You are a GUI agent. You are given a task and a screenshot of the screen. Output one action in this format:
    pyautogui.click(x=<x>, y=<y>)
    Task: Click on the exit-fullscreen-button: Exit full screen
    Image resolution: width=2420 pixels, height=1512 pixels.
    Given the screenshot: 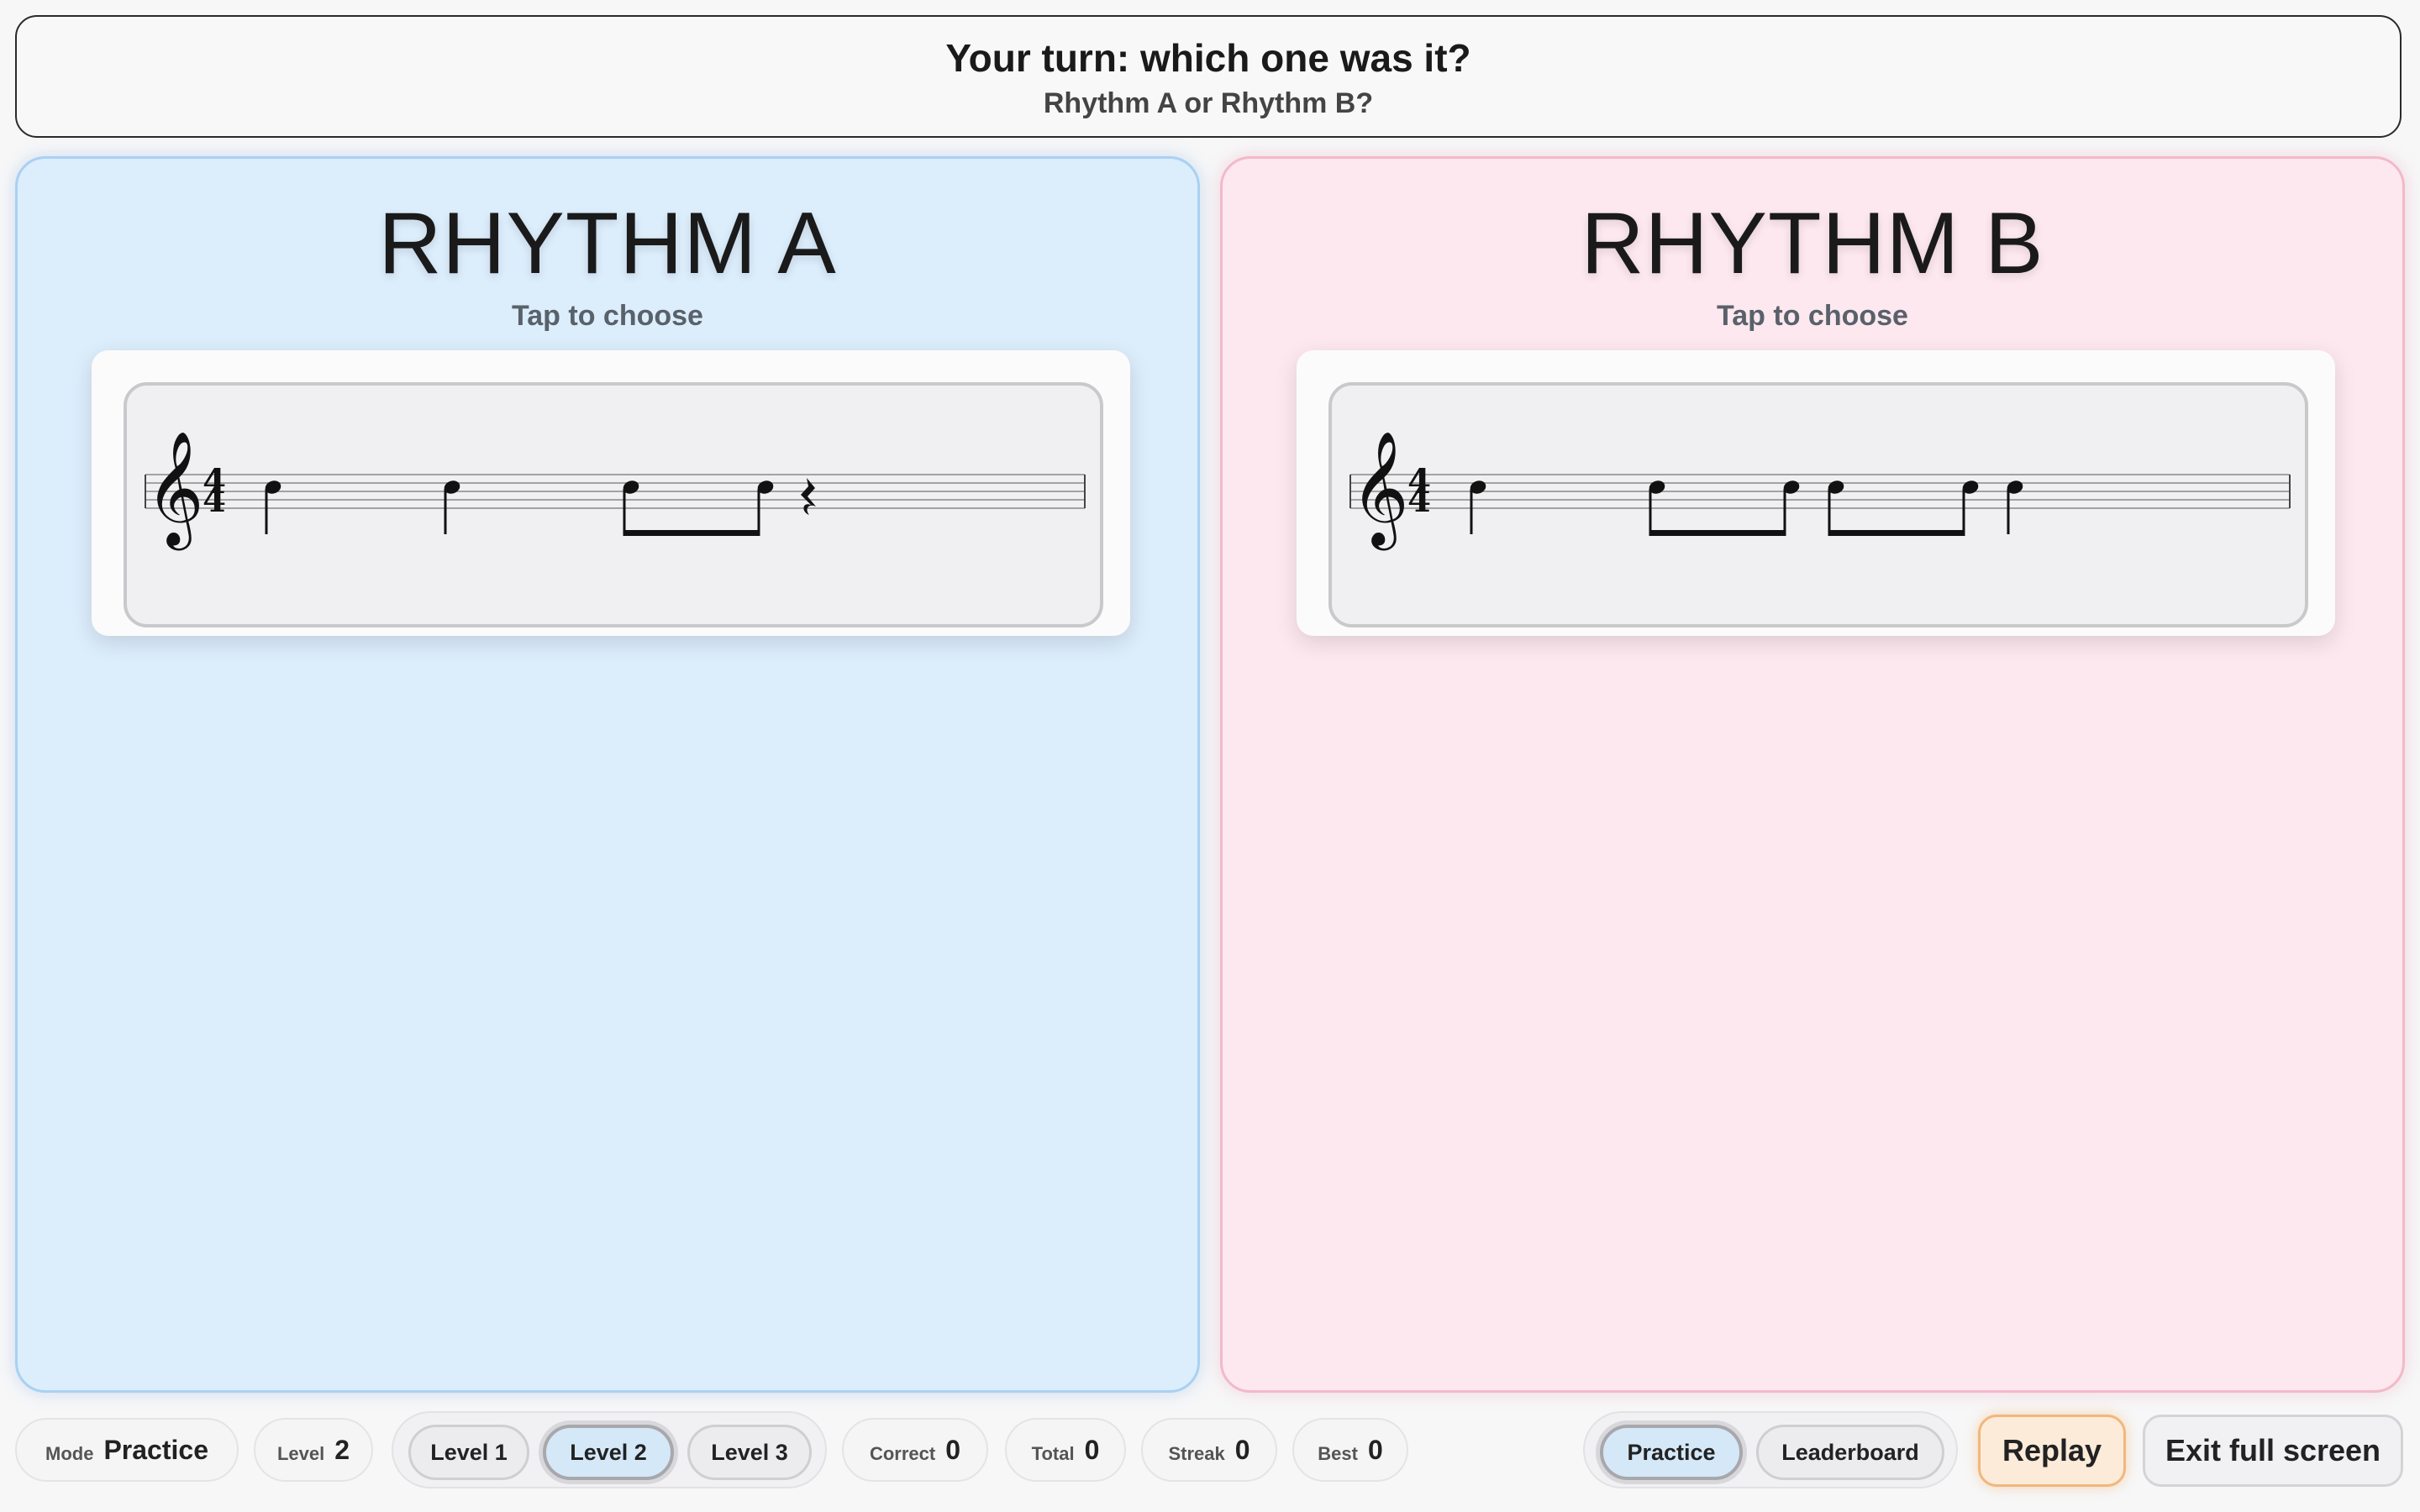 What is the action you would take?
    pyautogui.click(x=2273, y=1451)
    